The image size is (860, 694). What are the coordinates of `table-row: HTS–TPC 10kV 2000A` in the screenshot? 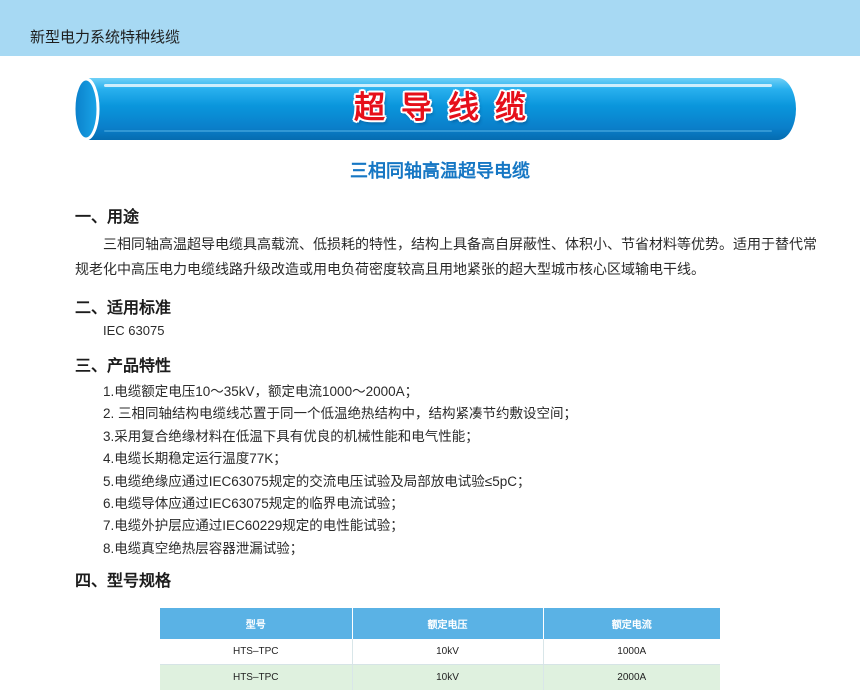 It's located at (440, 677).